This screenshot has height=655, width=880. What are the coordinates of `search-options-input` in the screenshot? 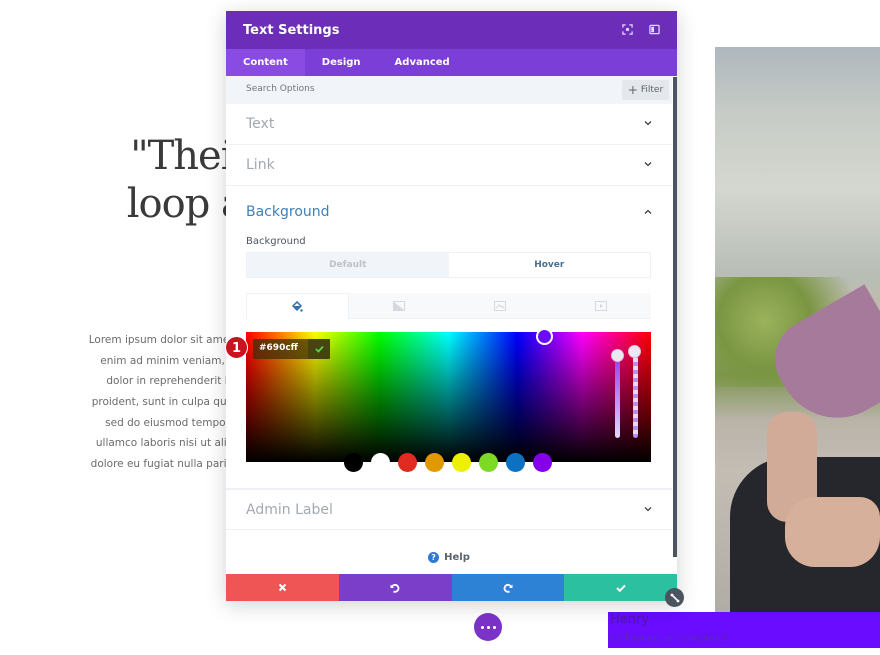 It's located at (396, 89).